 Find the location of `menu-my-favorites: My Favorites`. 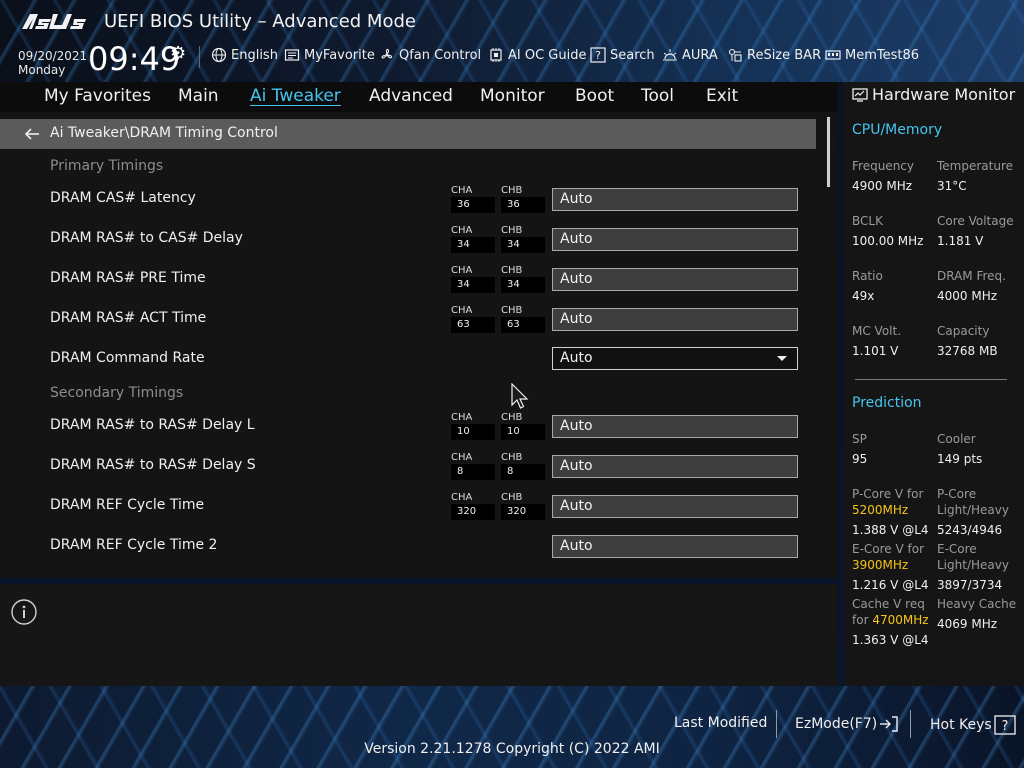

menu-my-favorites: My Favorites is located at coordinates (97, 96).